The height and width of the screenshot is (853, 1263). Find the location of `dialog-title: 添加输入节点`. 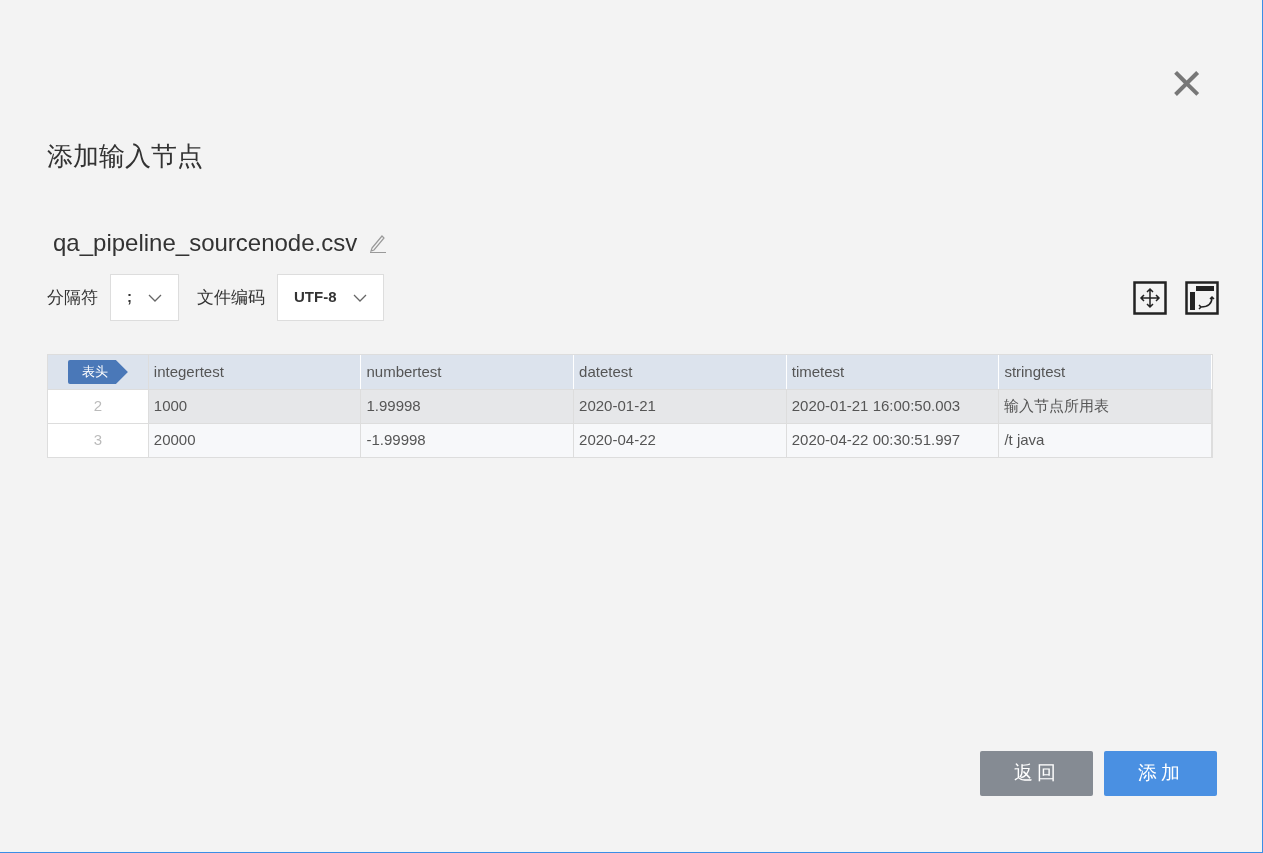

dialog-title: 添加输入节点 is located at coordinates (125, 156).